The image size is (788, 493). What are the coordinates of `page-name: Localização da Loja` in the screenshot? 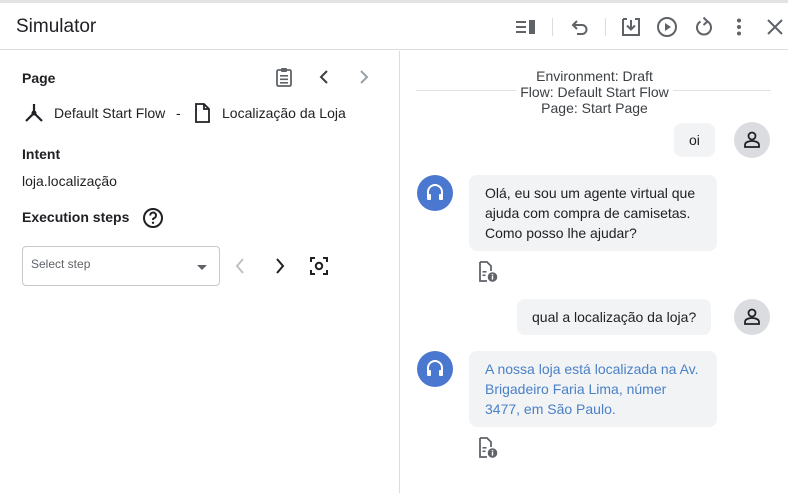 It's located at (284, 113).